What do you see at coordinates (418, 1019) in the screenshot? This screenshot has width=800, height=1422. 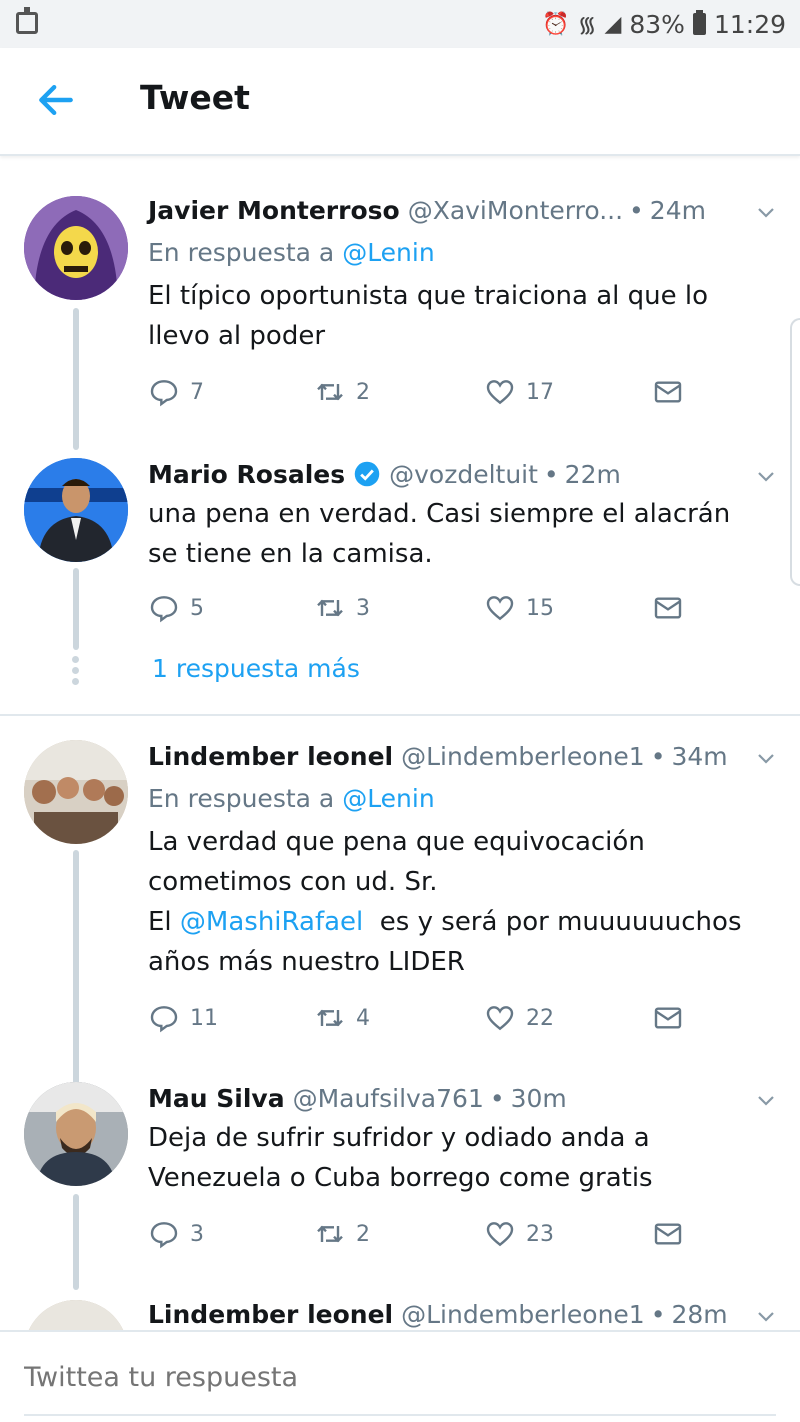 I see `tweet-actions: 11 4 22` at bounding box center [418, 1019].